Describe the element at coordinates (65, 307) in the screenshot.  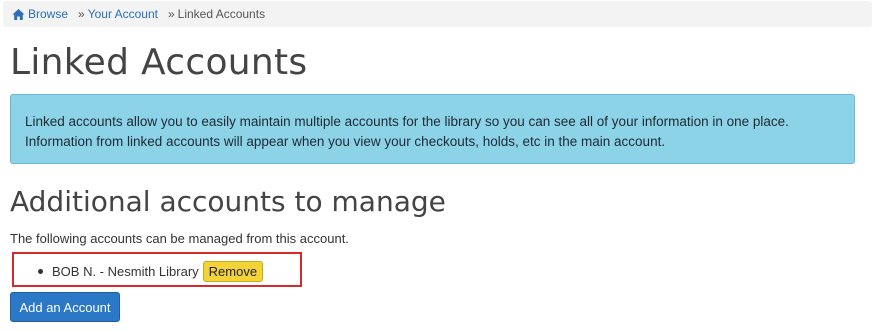
I see `add-account-button: Add an Account` at that location.